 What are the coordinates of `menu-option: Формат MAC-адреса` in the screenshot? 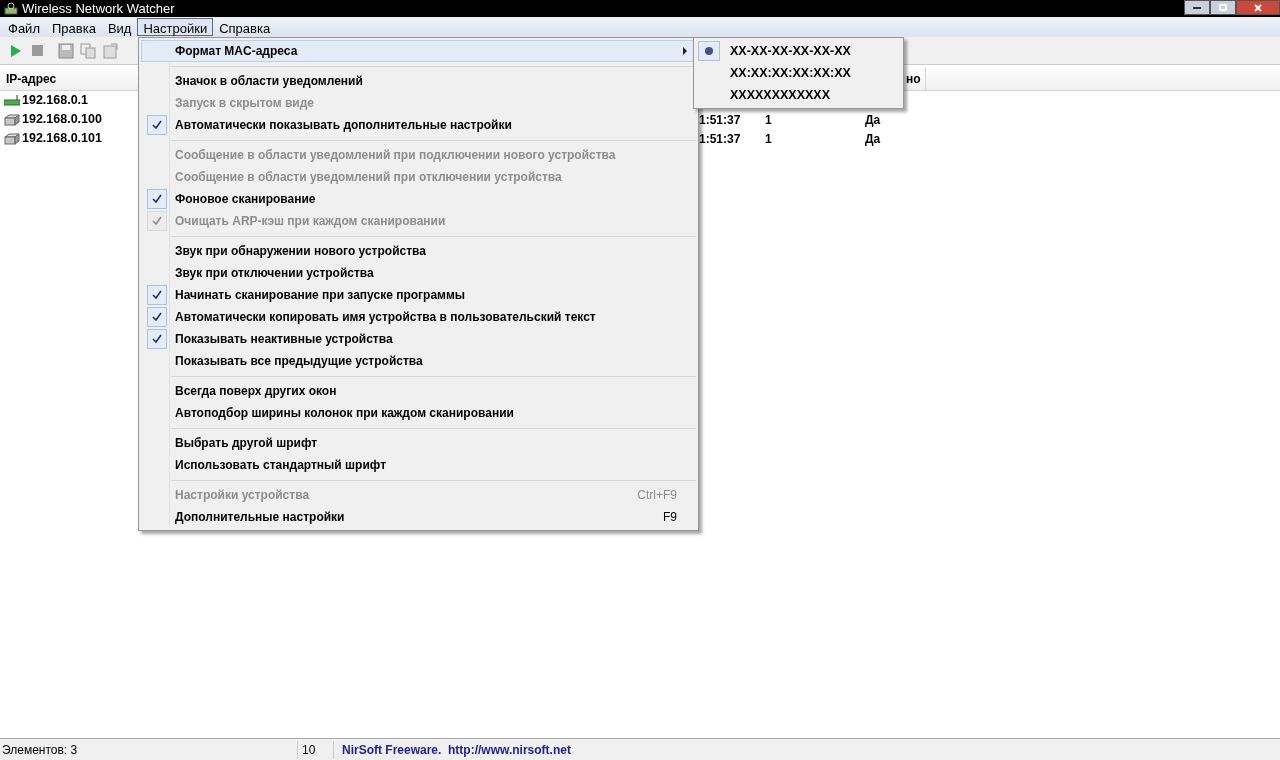 It's located at (418, 51).